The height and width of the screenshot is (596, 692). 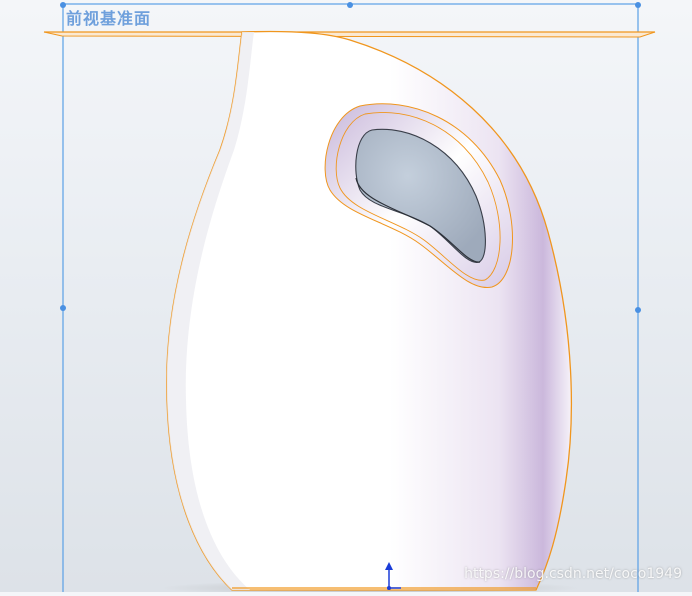 What do you see at coordinates (108, 17) in the screenshot?
I see `plane-label: 前视基准面` at bounding box center [108, 17].